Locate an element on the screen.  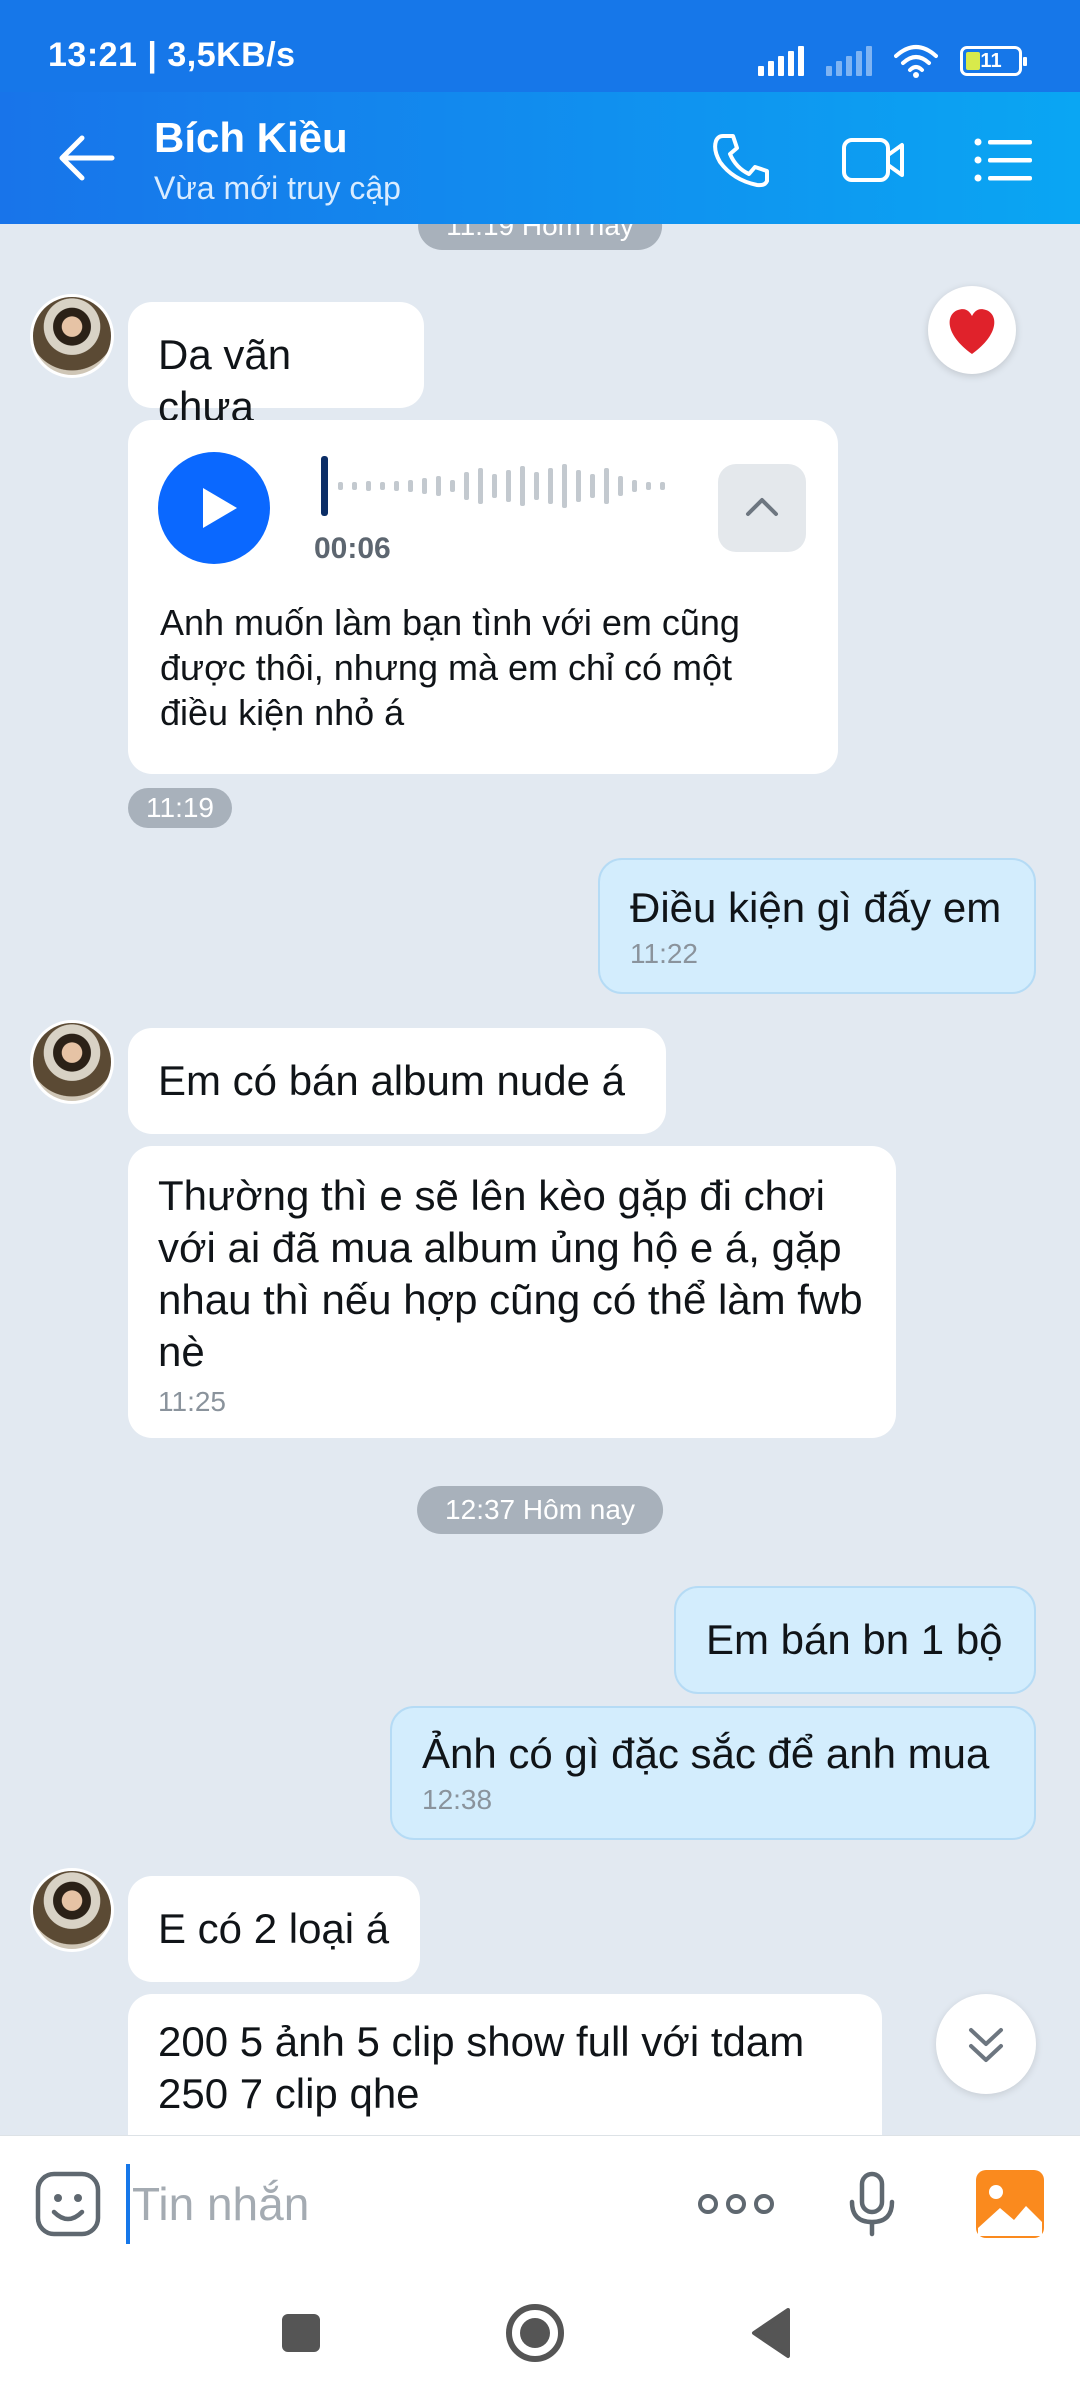
signal-no-service-icon is located at coordinates (849, 61).